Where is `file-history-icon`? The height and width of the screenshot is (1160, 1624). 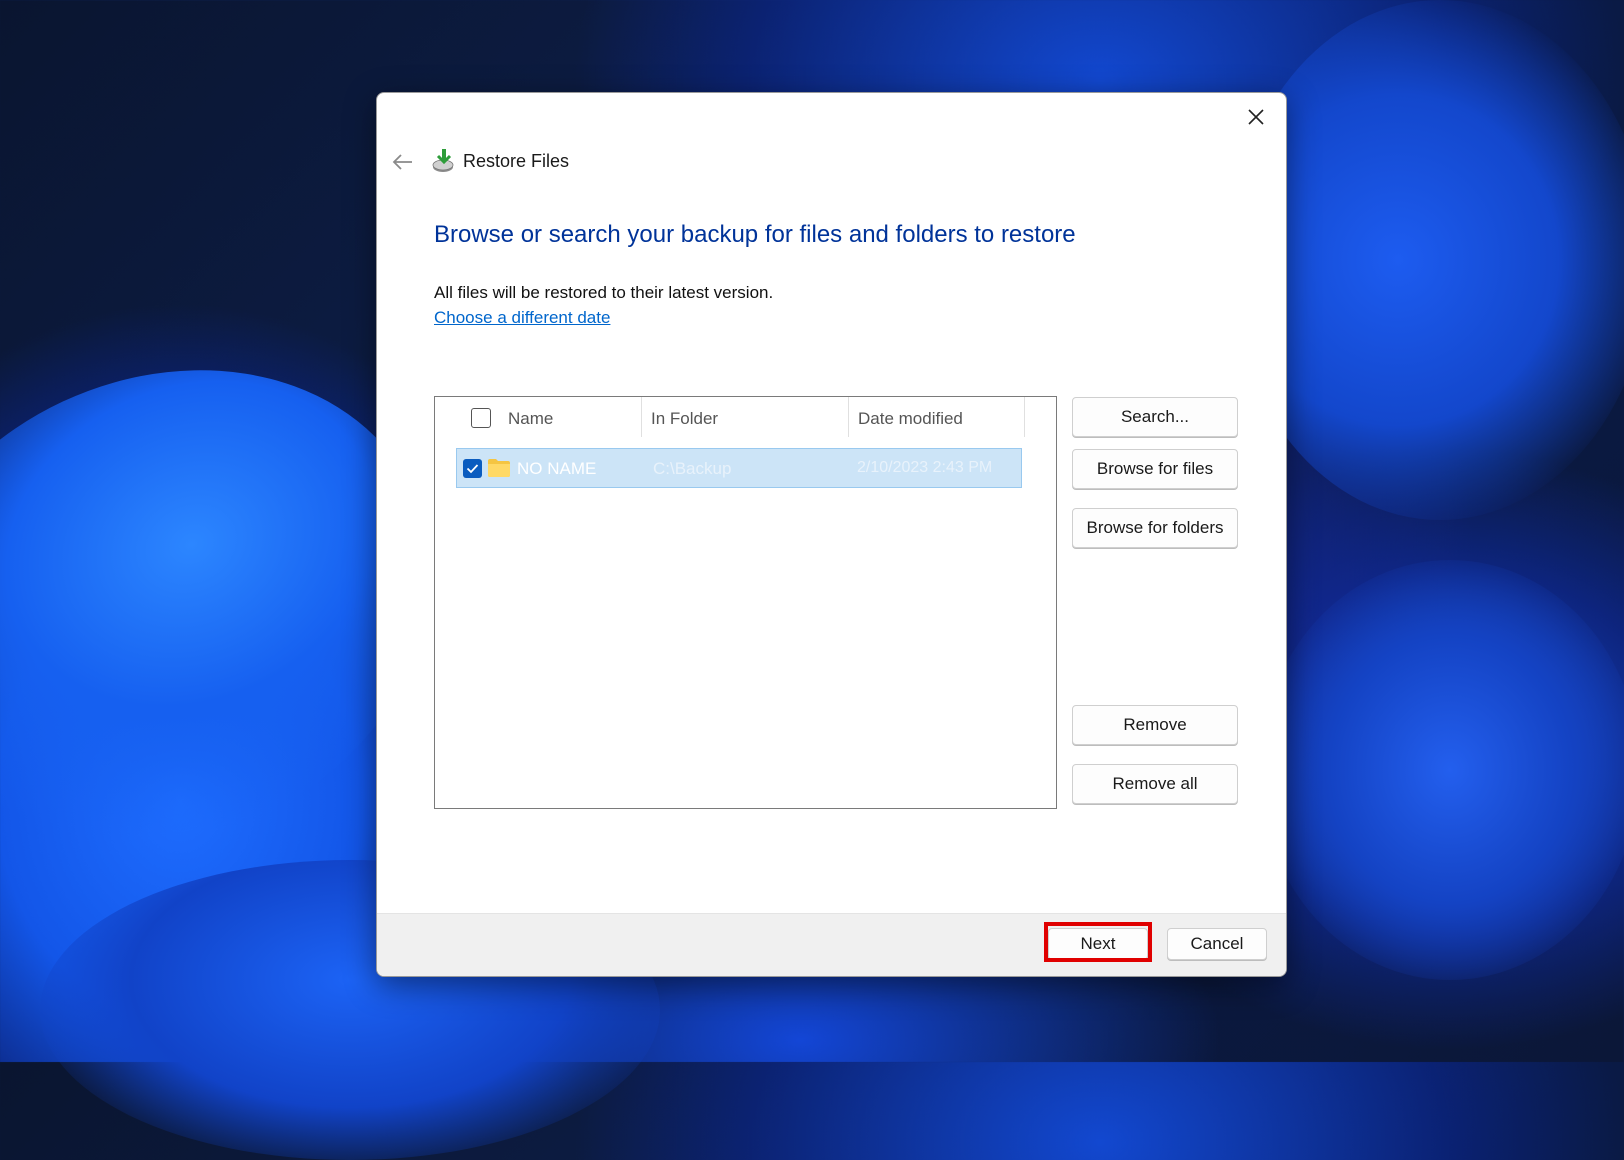
file-history-icon is located at coordinates (443, 160).